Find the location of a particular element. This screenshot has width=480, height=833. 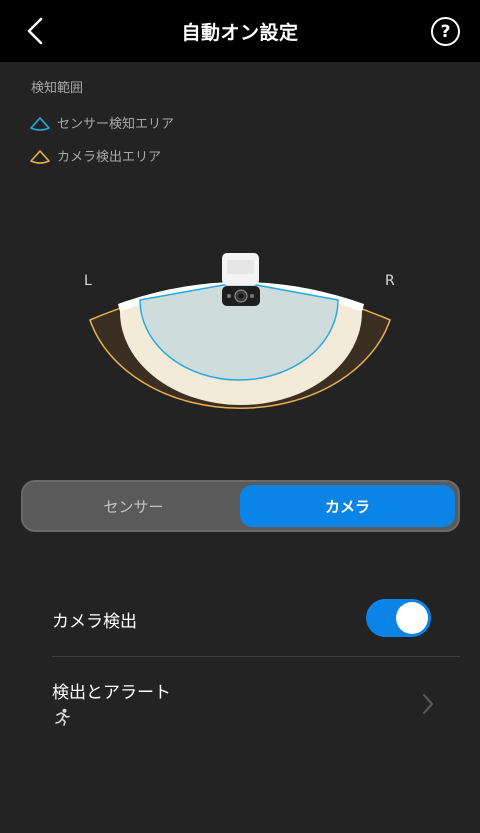

camera-detection-toggle is located at coordinates (398, 618).